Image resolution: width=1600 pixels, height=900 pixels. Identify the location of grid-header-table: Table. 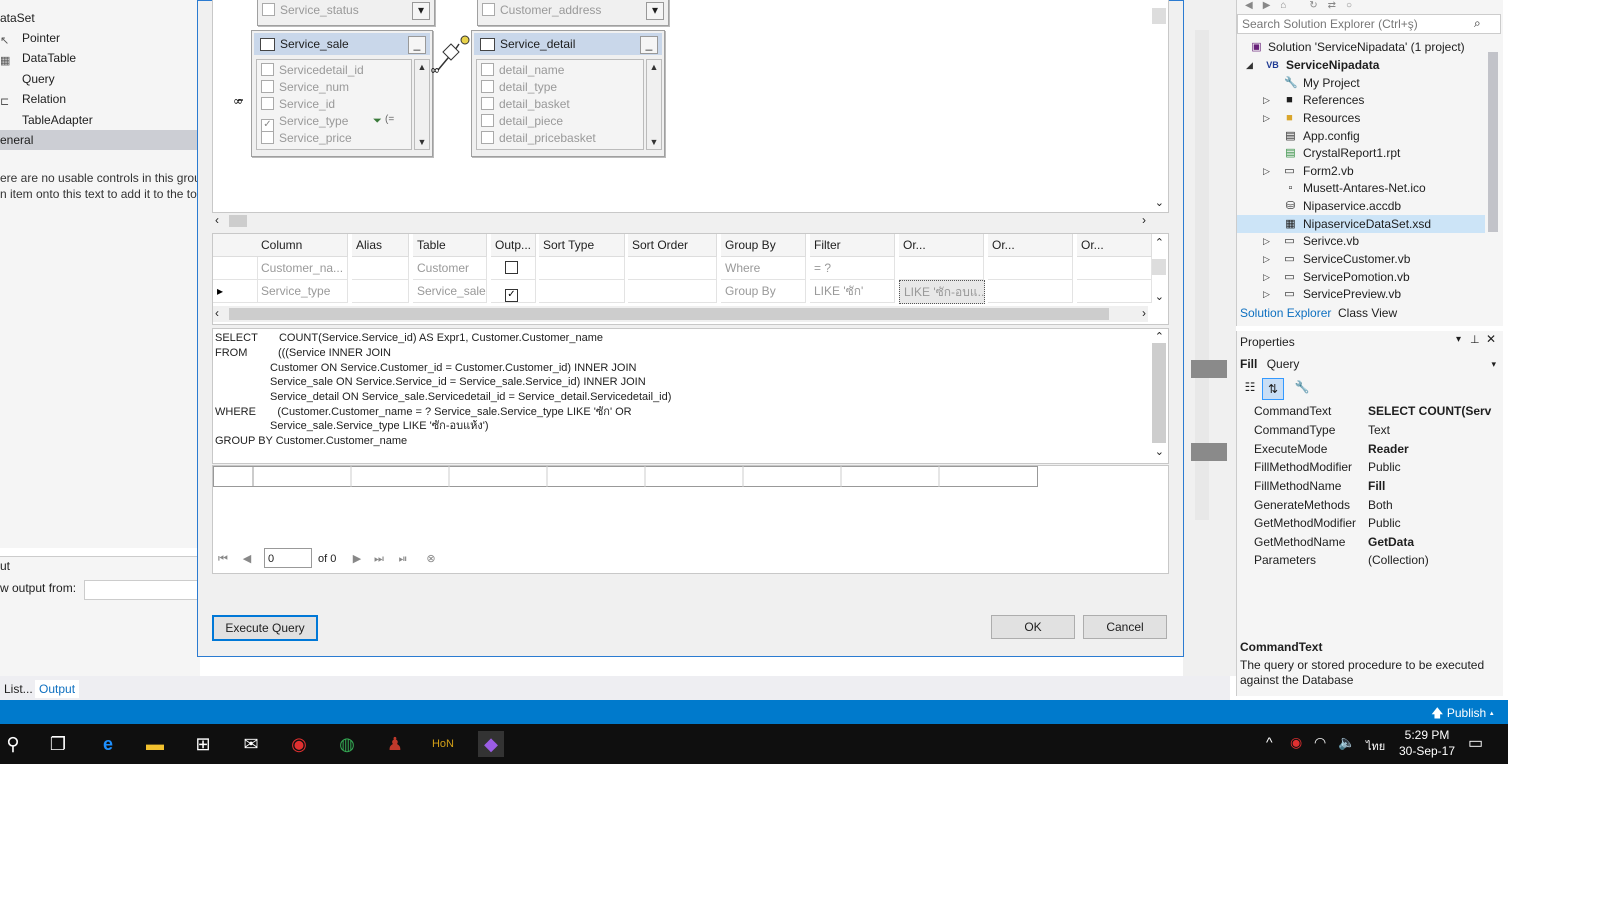
(450, 245).